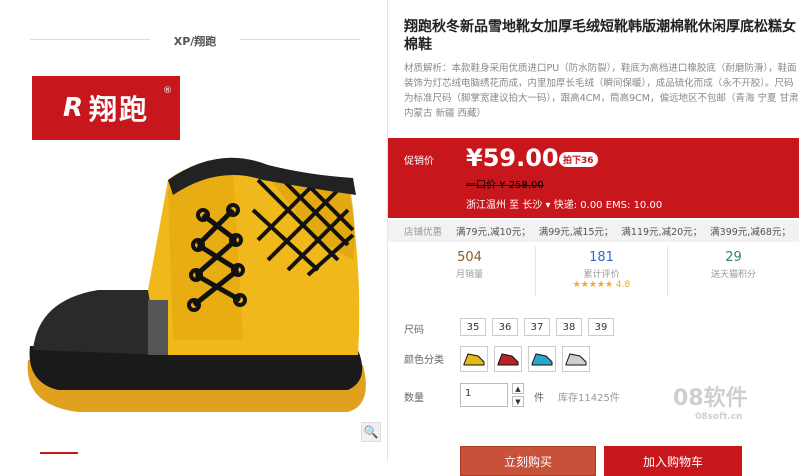  What do you see at coordinates (423, 231) in the screenshot?
I see `coupons-label: 店铺优惠` at bounding box center [423, 231].